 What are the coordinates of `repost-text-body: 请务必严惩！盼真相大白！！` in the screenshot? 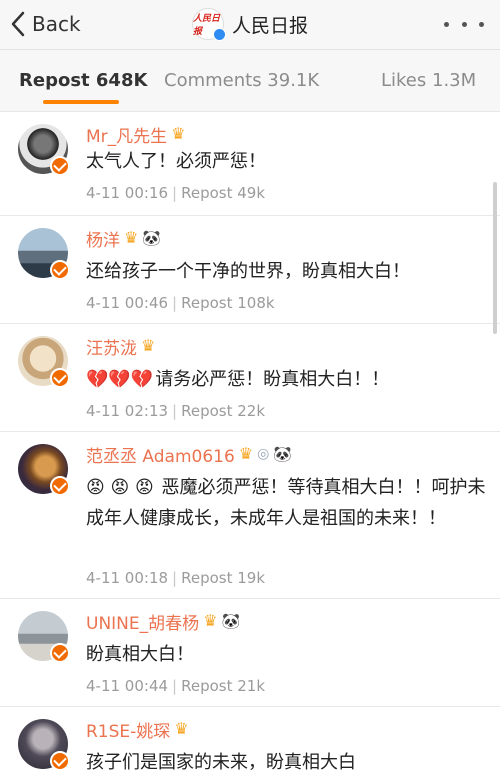 It's located at (272, 379).